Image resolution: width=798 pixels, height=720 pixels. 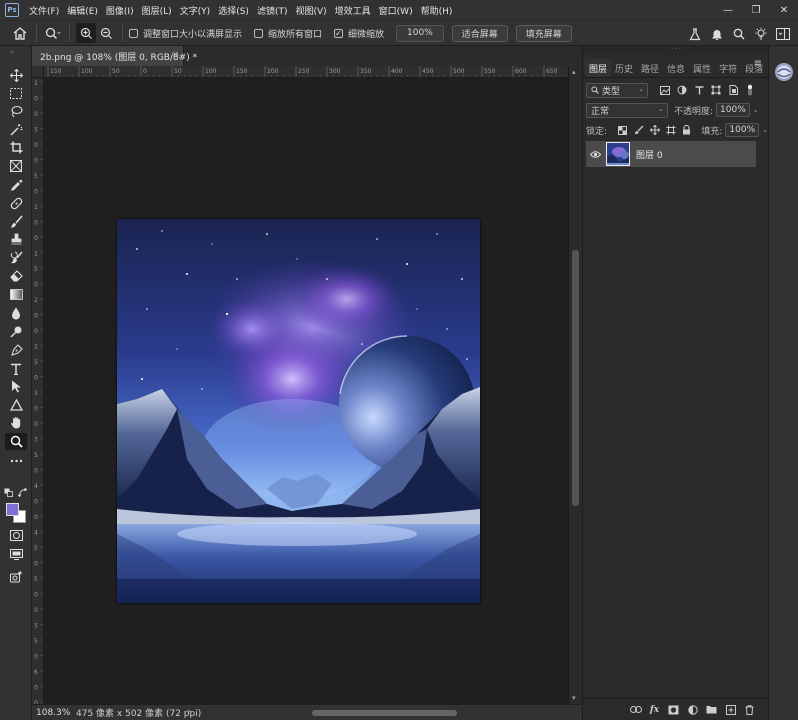 What do you see at coordinates (728, 68) in the screenshot?
I see `tab-character: 字符` at bounding box center [728, 68].